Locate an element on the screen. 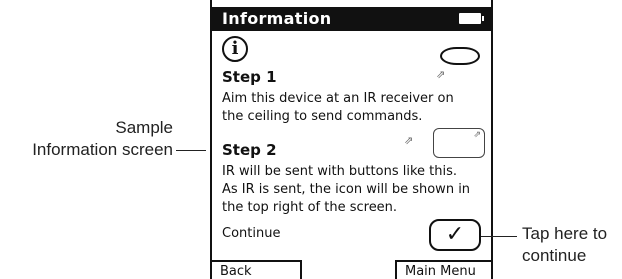 This screenshot has width=622, height=279. callout-right-leader is located at coordinates (499, 236).